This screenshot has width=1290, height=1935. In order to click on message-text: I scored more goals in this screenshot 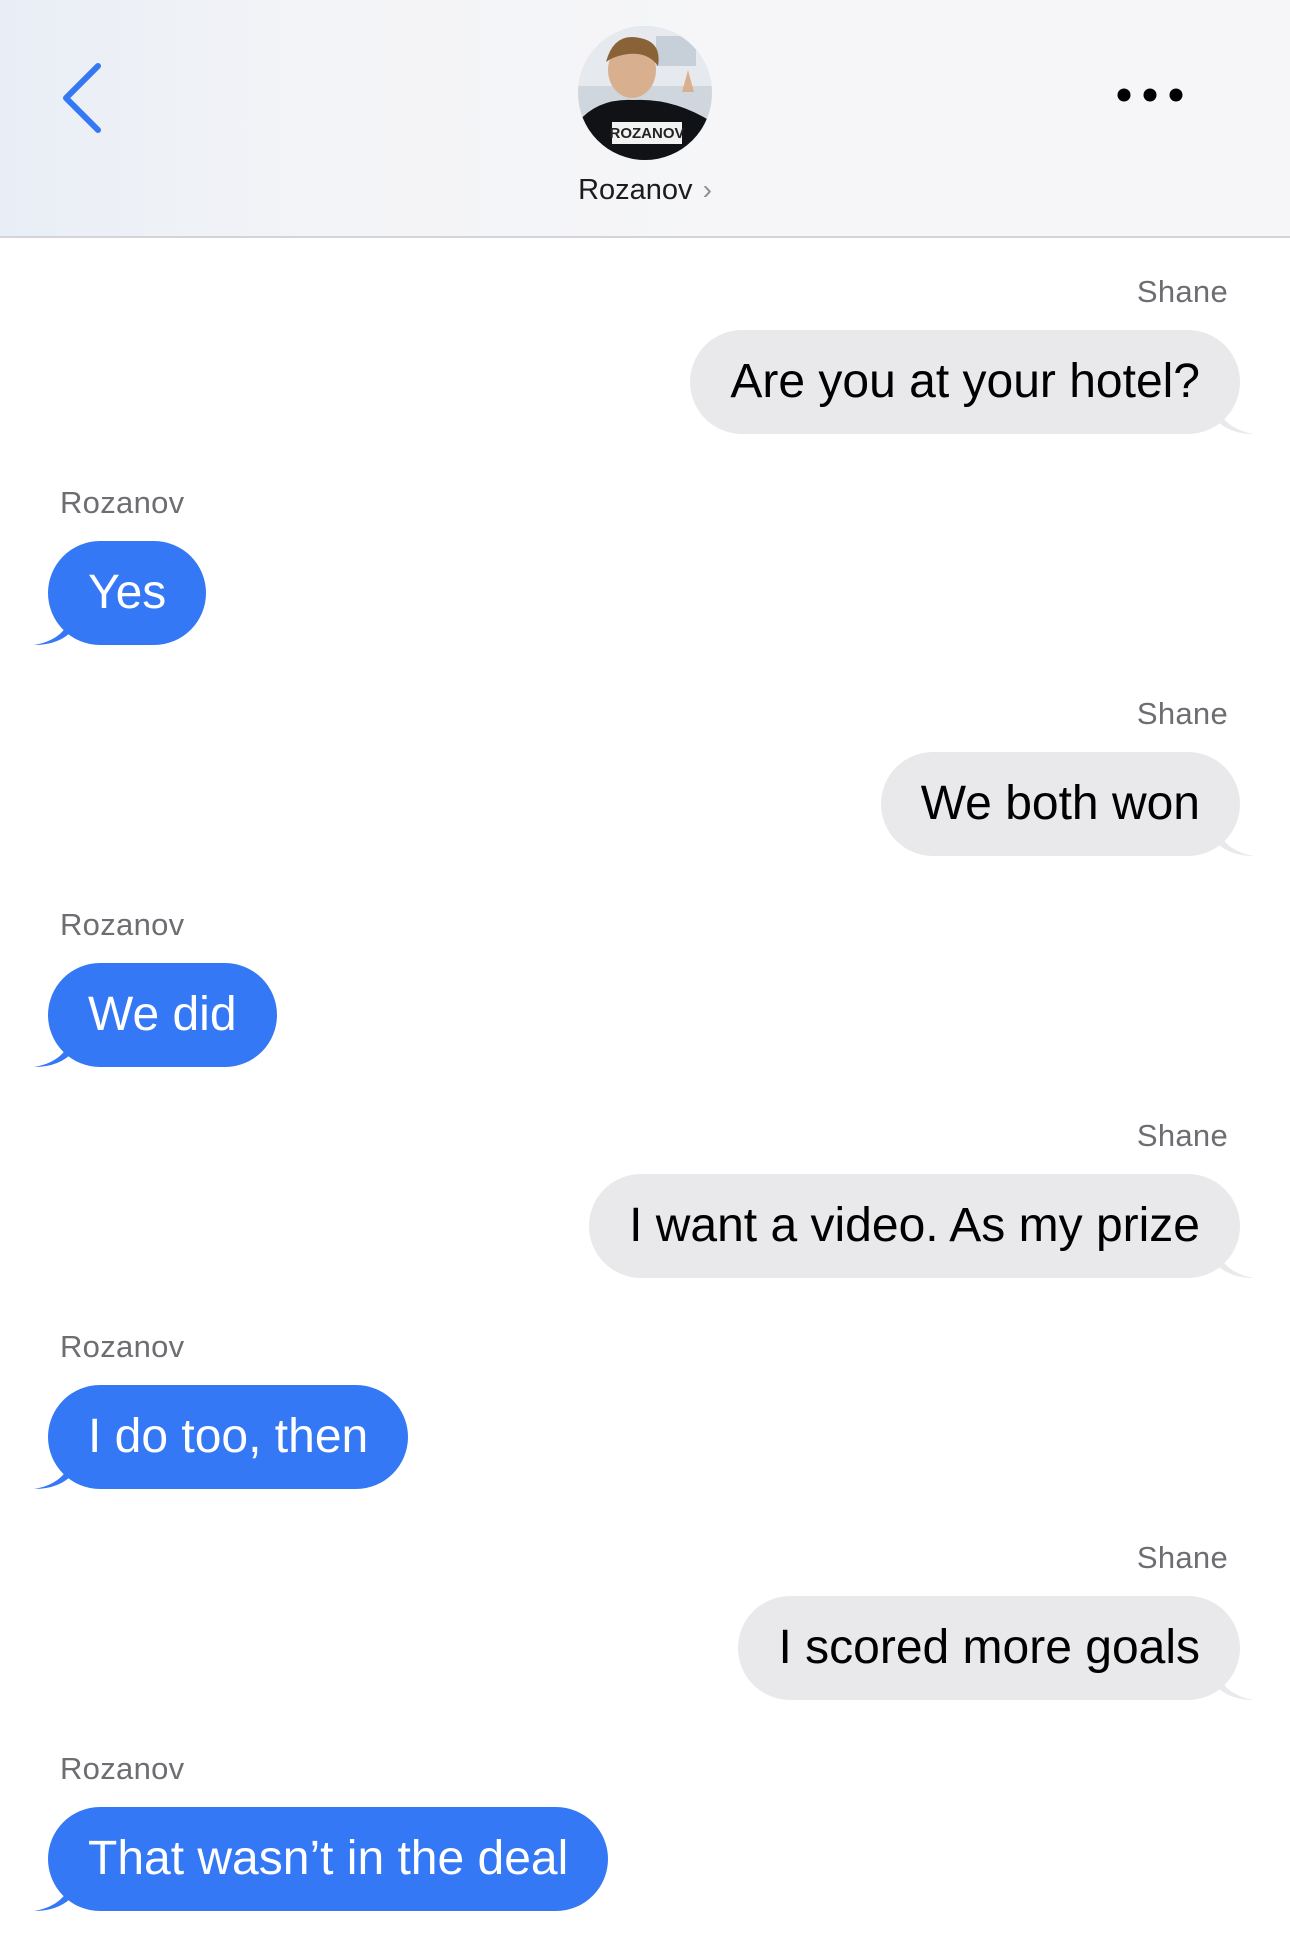, I will do `click(989, 1647)`.